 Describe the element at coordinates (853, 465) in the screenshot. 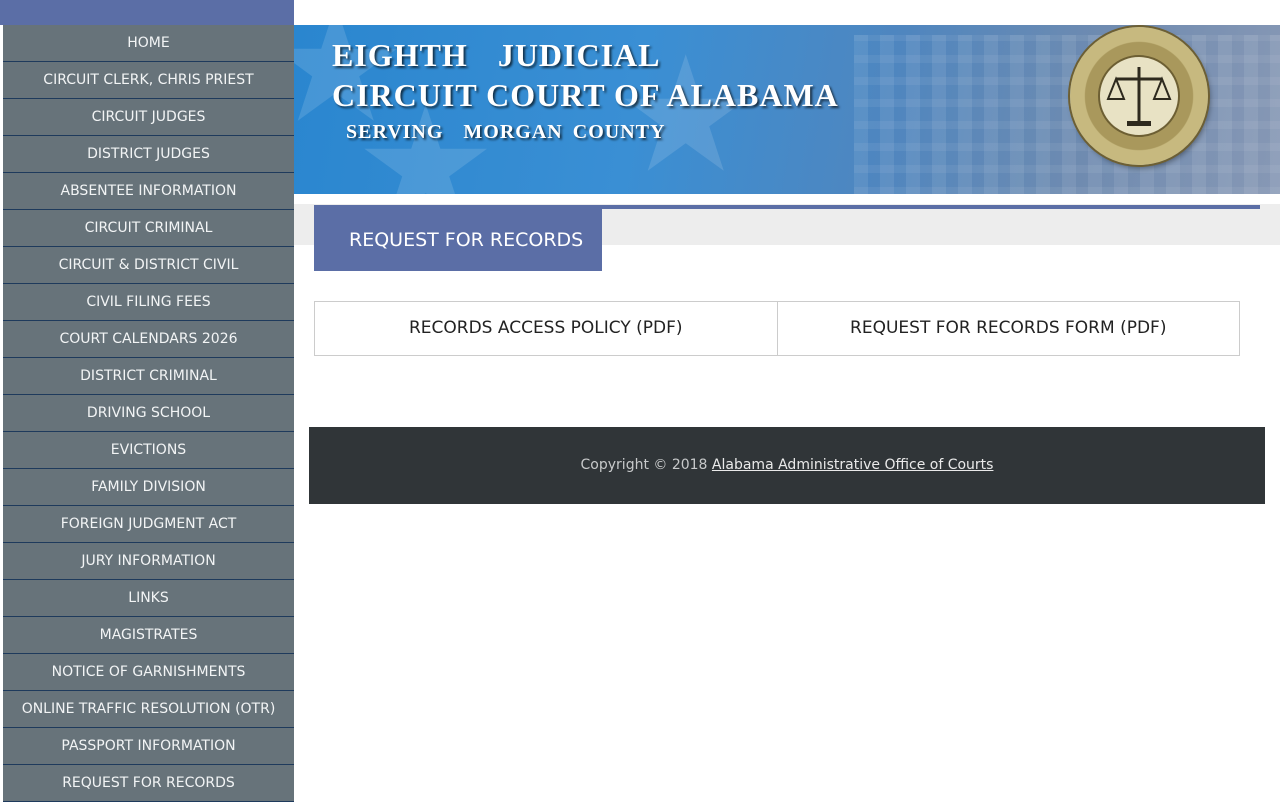

I see `footer-aoc-link: Alabama Administrative Office of Courts` at that location.